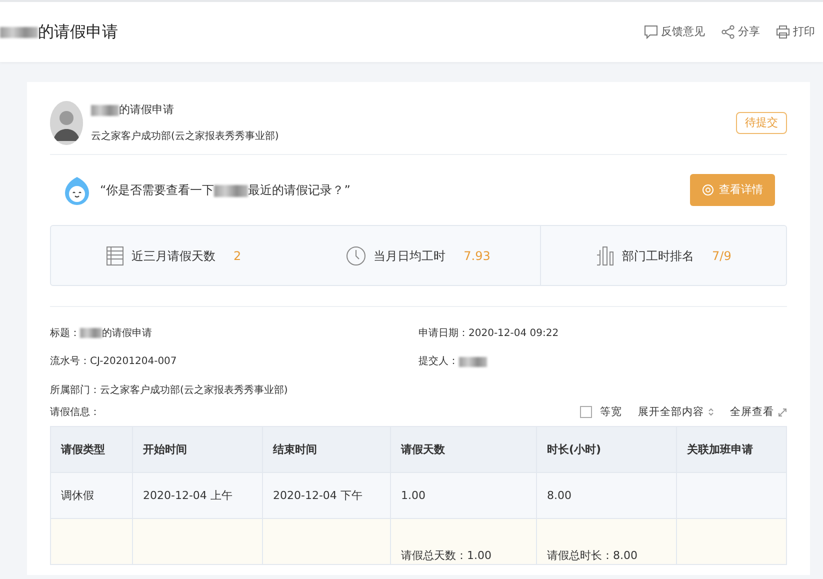 The width and height of the screenshot is (823, 579). What do you see at coordinates (671, 412) in the screenshot?
I see `expand-all-link: 展开全部内容` at bounding box center [671, 412].